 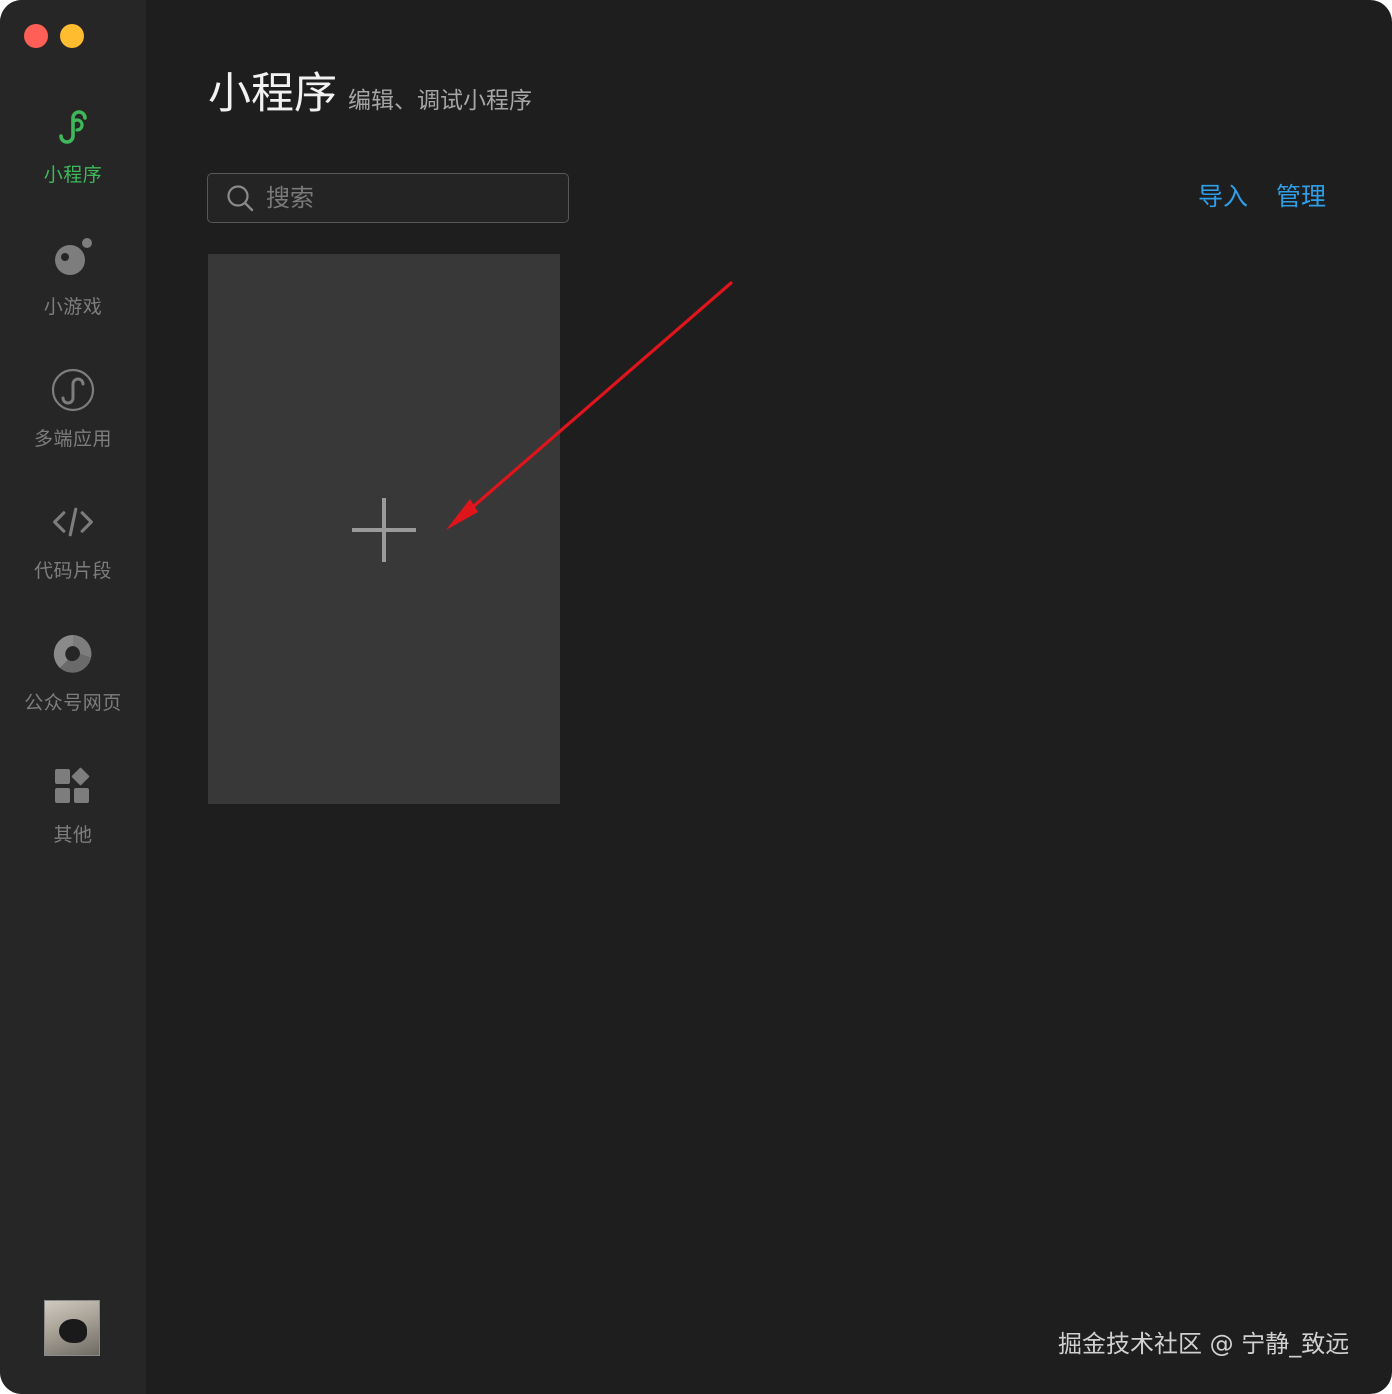 What do you see at coordinates (1223, 197) in the screenshot?
I see `import-button: 导入` at bounding box center [1223, 197].